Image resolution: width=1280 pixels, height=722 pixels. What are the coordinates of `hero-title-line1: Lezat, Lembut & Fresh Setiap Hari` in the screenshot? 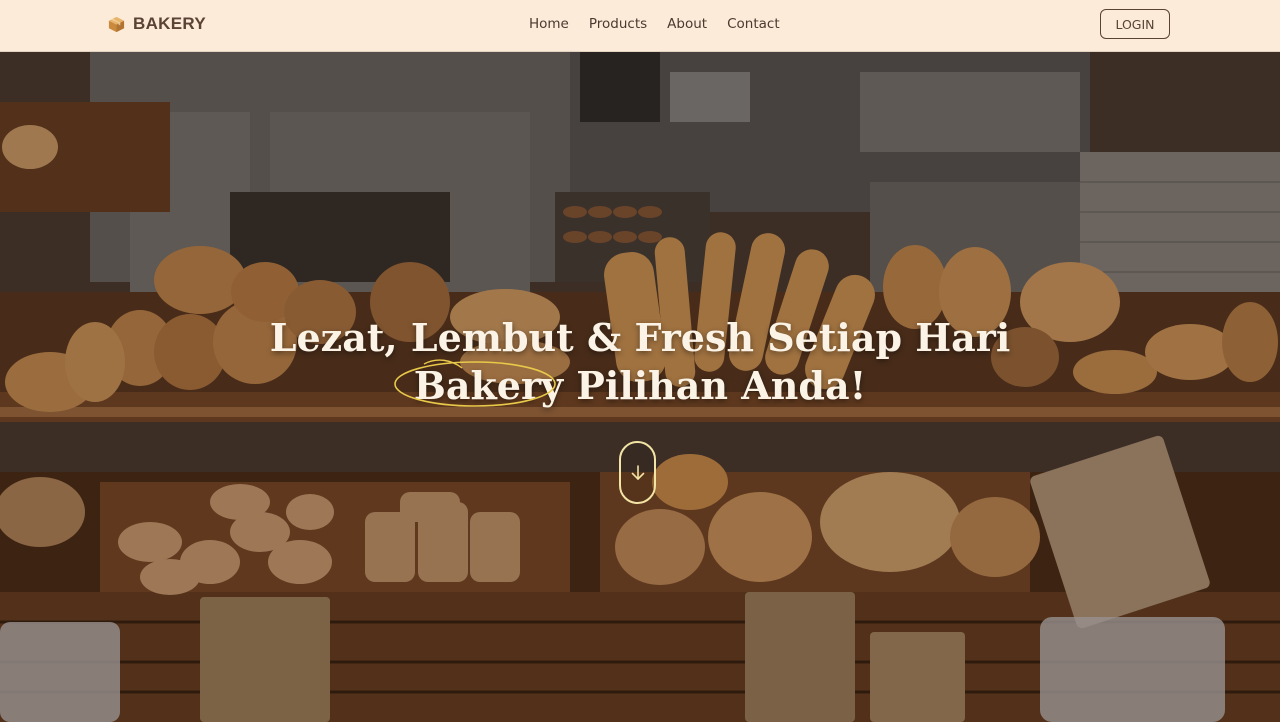 It's located at (640, 337).